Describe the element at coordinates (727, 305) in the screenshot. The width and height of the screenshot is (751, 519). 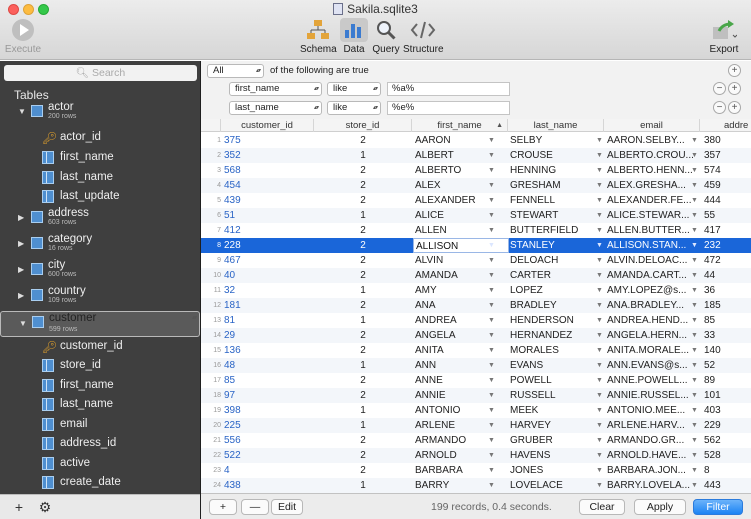
I see `address-id-cell: 185` at that location.